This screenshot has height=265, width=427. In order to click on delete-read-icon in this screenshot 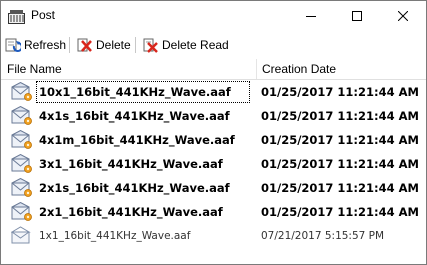, I will do `click(150, 45)`.